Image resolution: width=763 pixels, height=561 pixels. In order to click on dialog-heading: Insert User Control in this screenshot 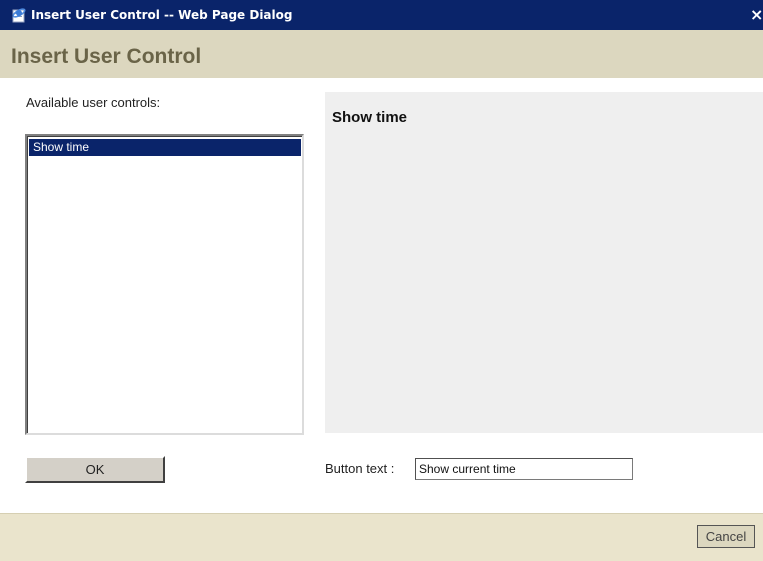, I will do `click(106, 56)`.